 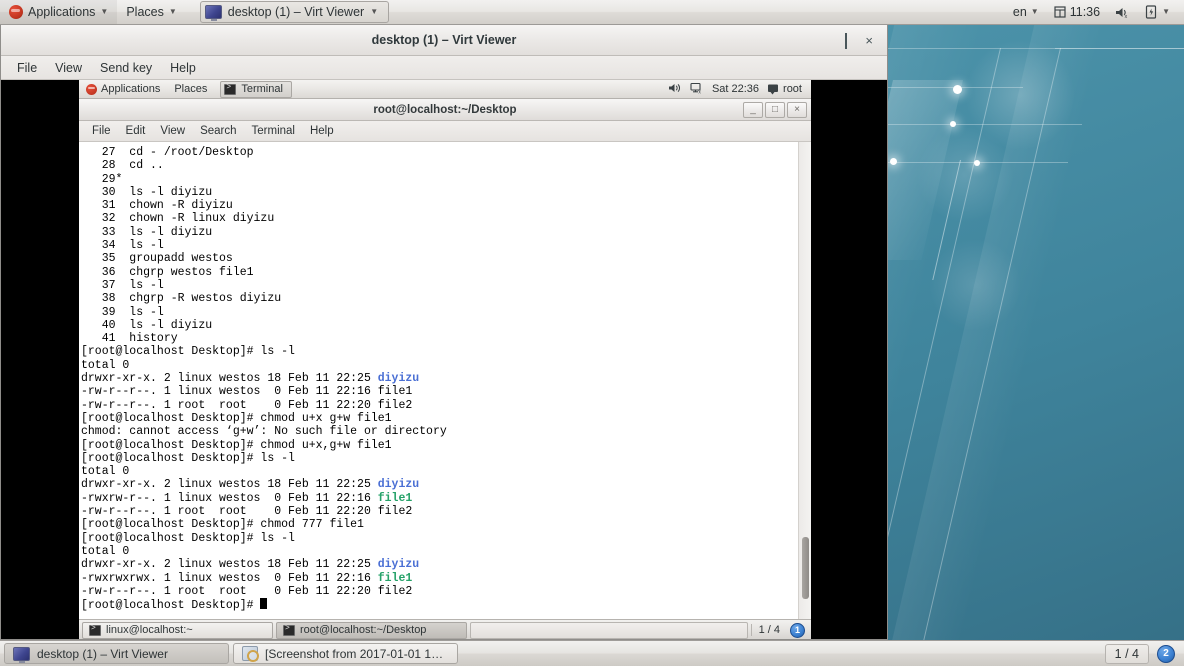 What do you see at coordinates (1119, 48) in the screenshot?
I see `wallpaper-line` at bounding box center [1119, 48].